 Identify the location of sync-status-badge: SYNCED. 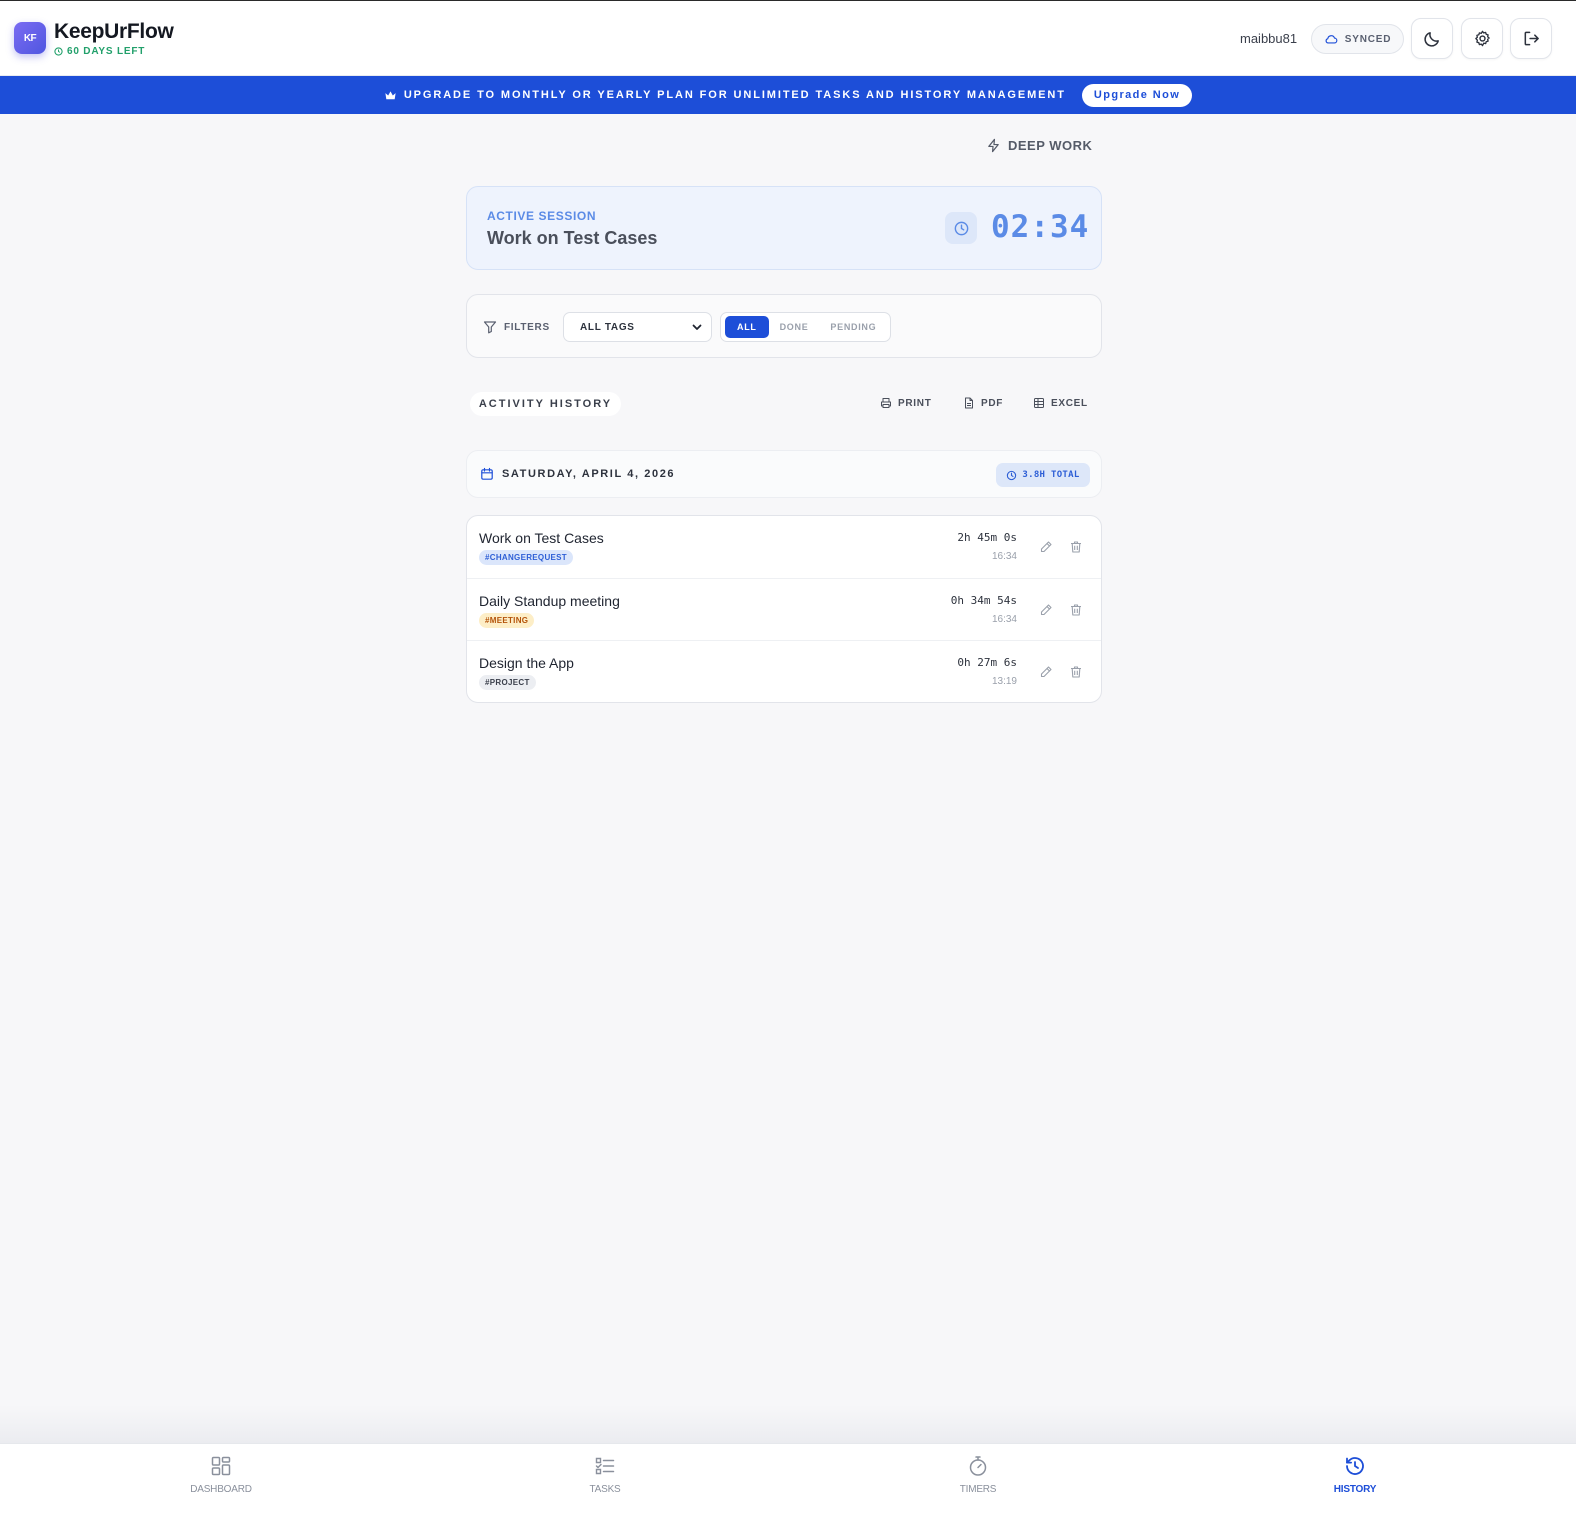
(1357, 39).